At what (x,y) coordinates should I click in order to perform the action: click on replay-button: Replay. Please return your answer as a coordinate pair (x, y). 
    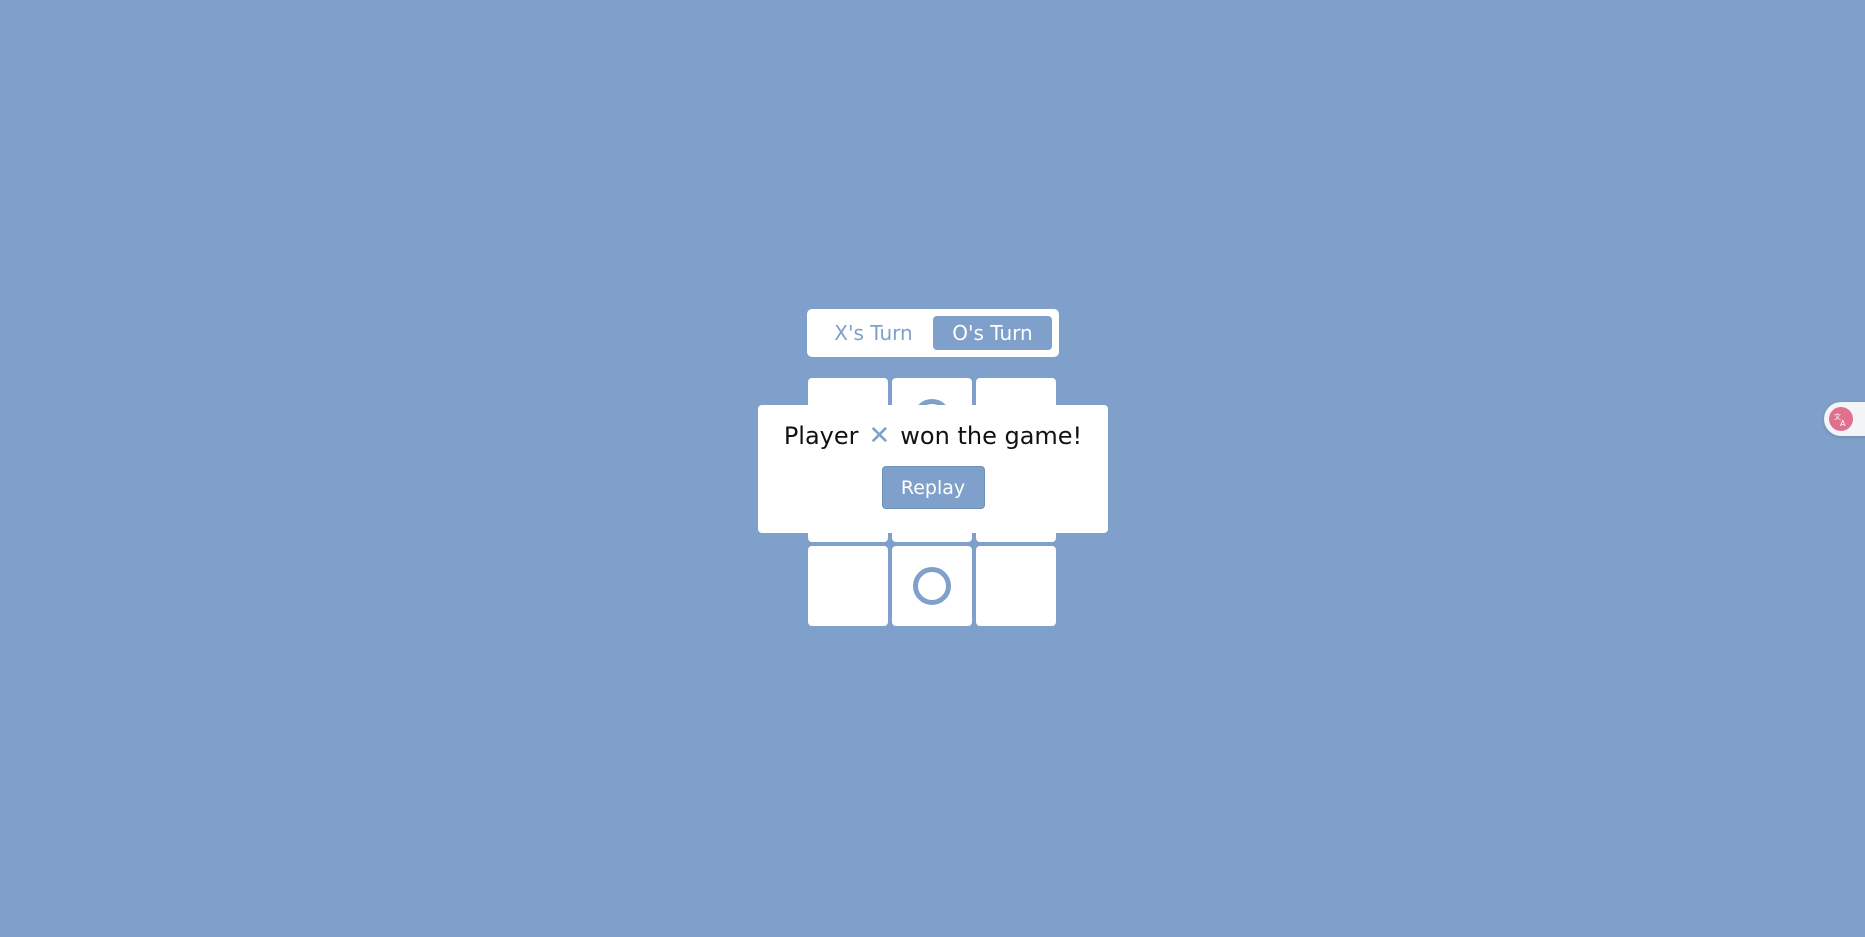
    Looking at the image, I should click on (933, 487).